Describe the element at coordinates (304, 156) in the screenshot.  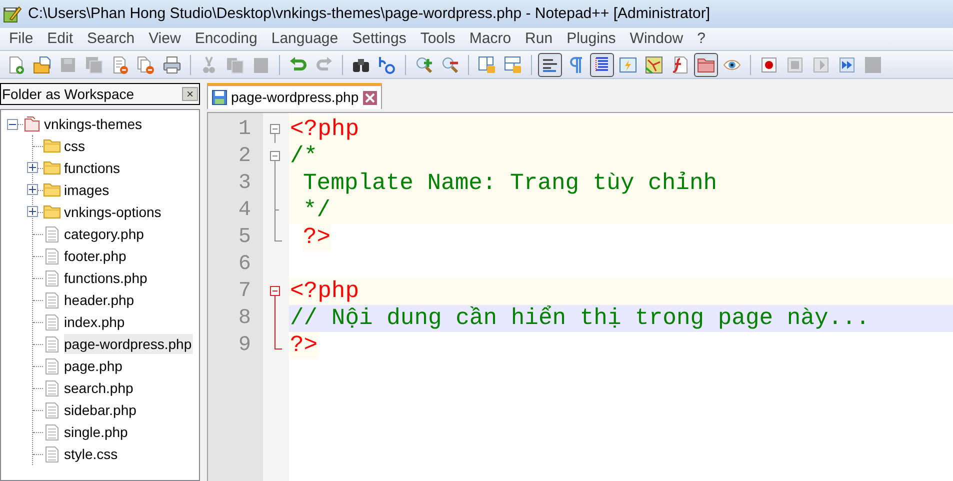
I see `code-line: /*` at that location.